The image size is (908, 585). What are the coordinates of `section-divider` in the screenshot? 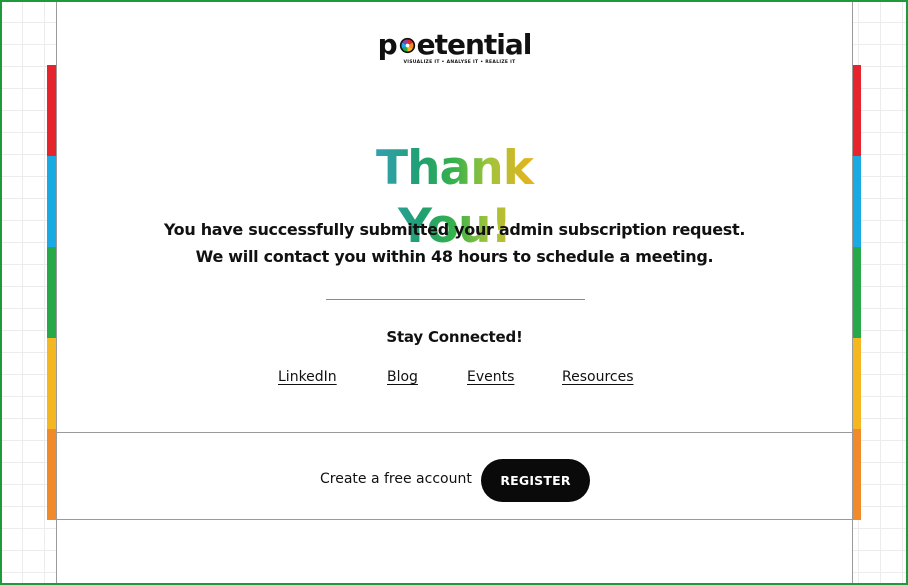 It's located at (455, 299).